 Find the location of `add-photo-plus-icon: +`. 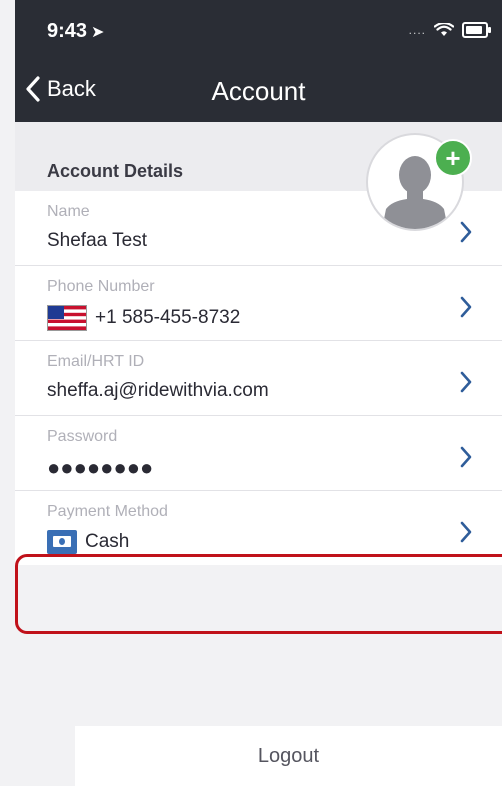

add-photo-plus-icon: + is located at coordinates (453, 158).